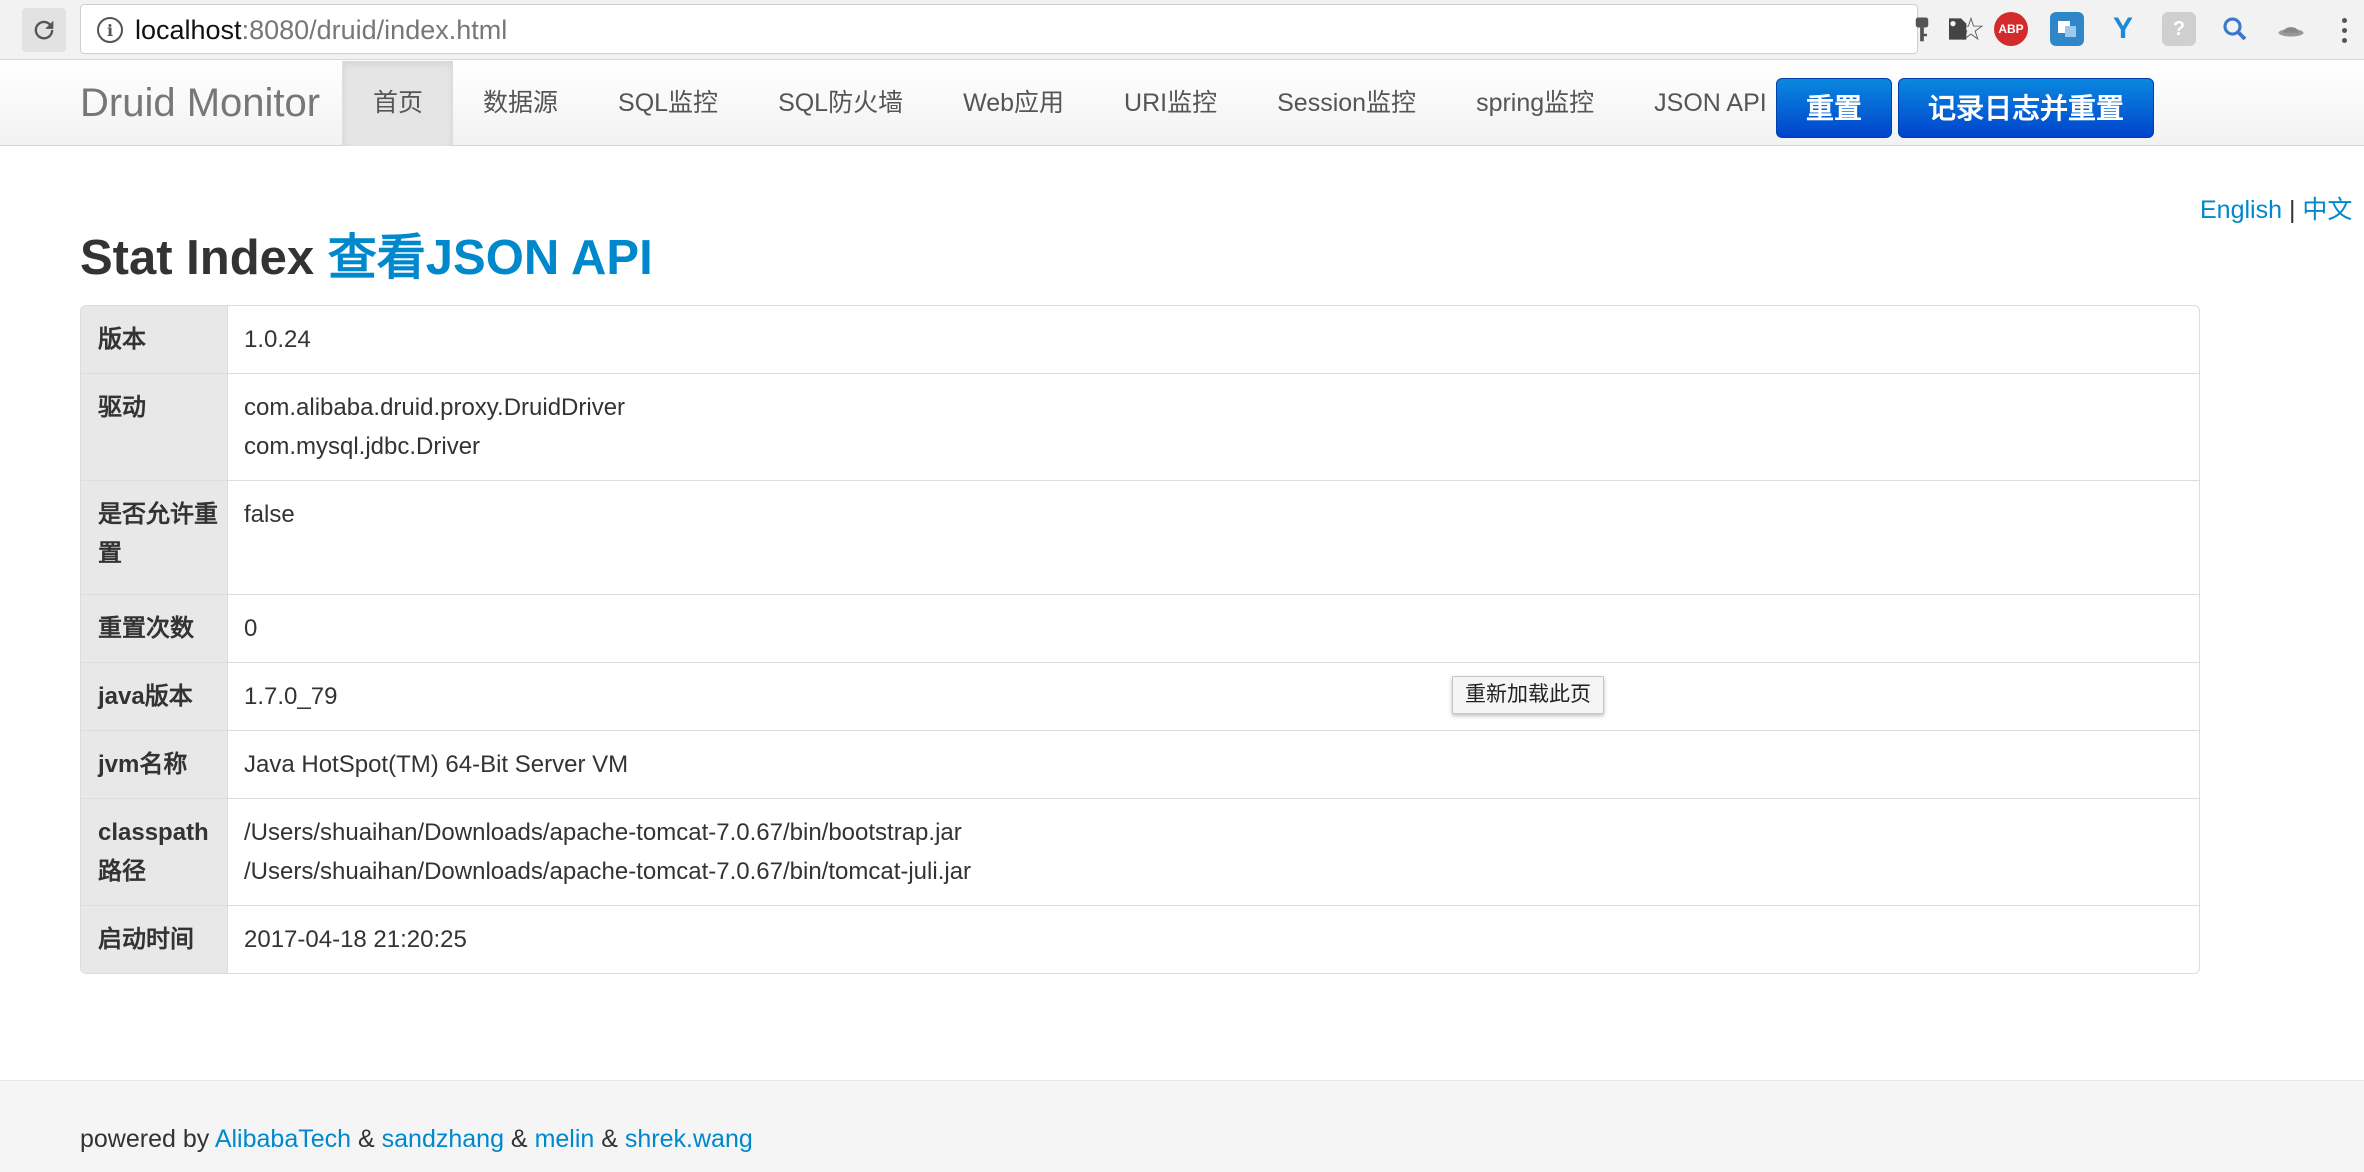 The image size is (2364, 1172). What do you see at coordinates (435, 407) in the screenshot?
I see `driver-value-line: com.alibaba.druid.proxy.DruidDriver` at bounding box center [435, 407].